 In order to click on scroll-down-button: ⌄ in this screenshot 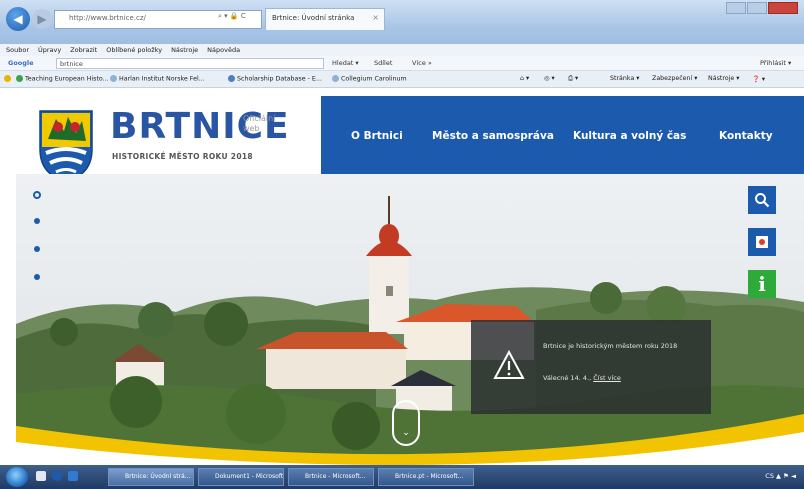, I will do `click(406, 423)`.